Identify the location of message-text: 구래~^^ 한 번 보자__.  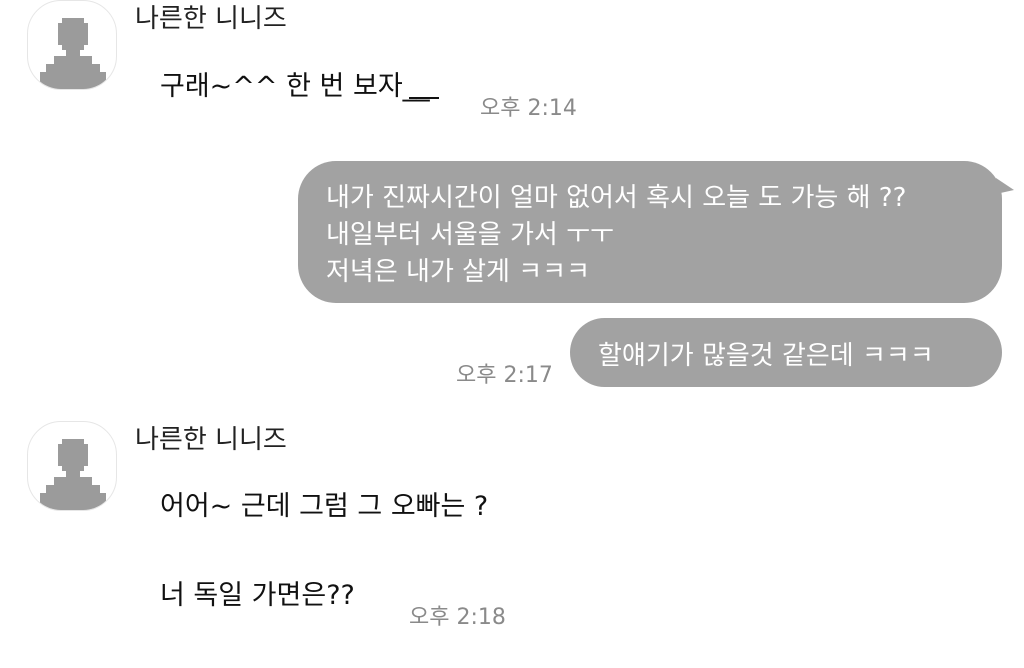
(295, 86).